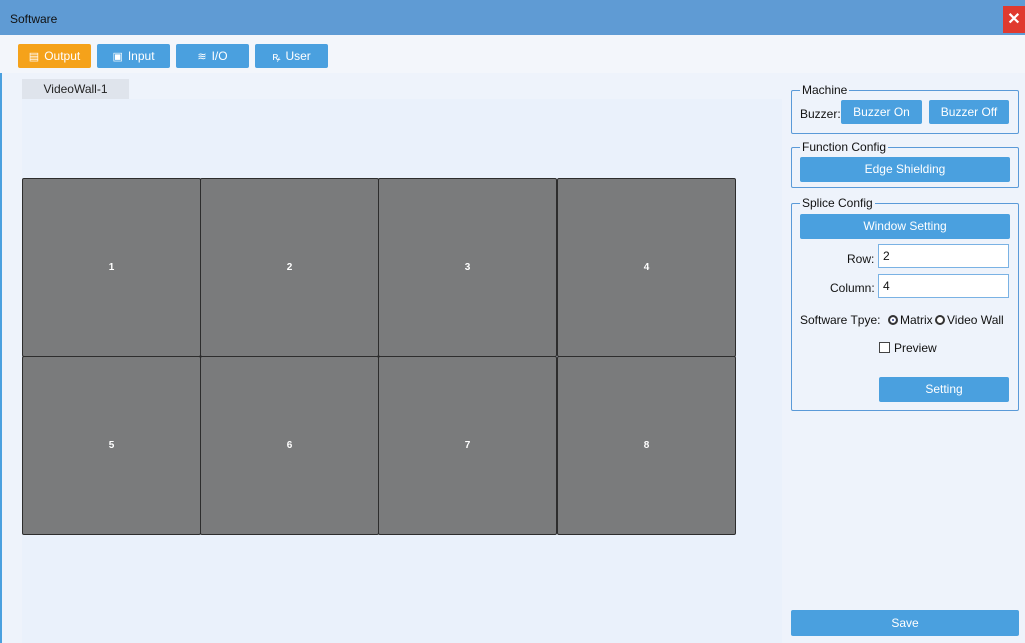  I want to click on matrix-radio: Matrix, so click(910, 320).